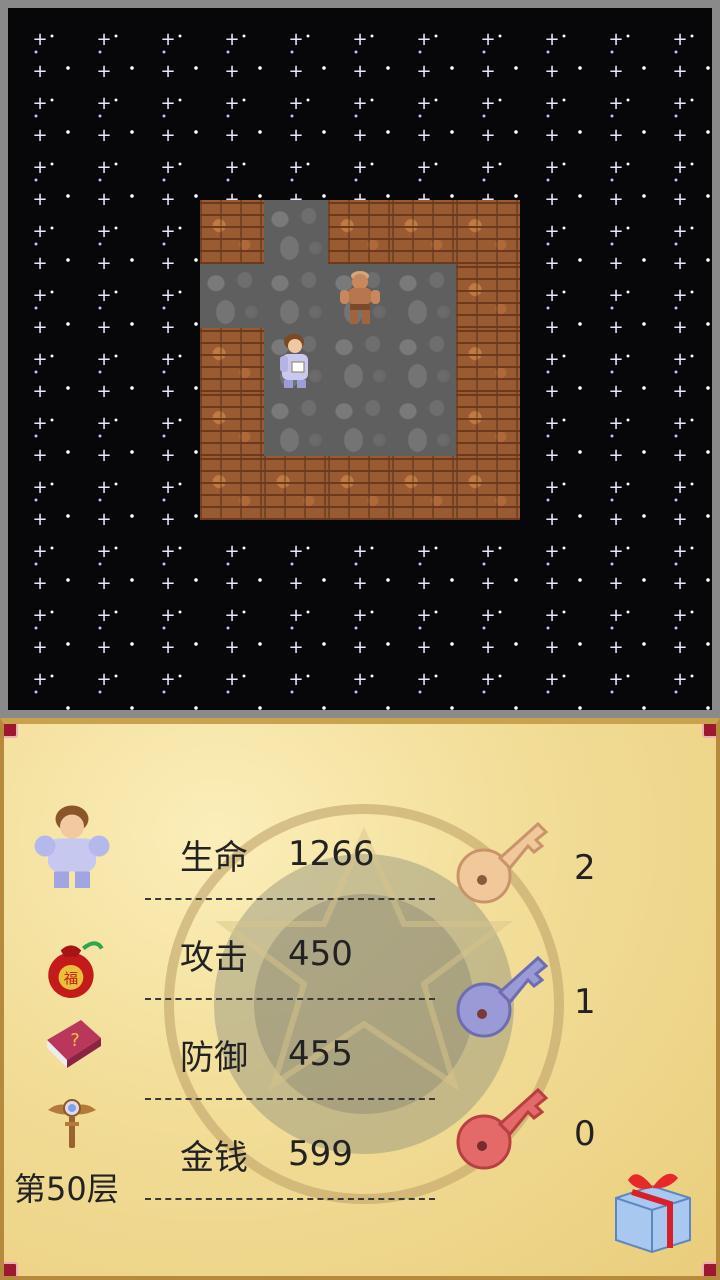 This screenshot has width=720, height=1280. I want to click on hero-sprite, so click(296, 360).